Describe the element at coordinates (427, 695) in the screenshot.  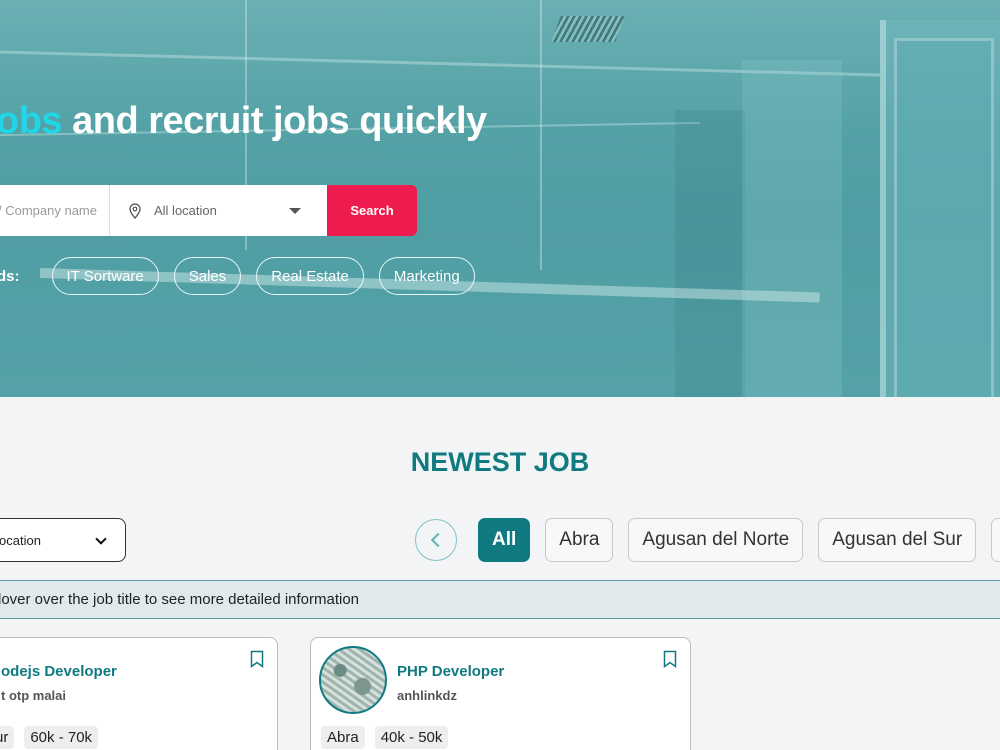
I see `company-name: anhlinkdz` at that location.